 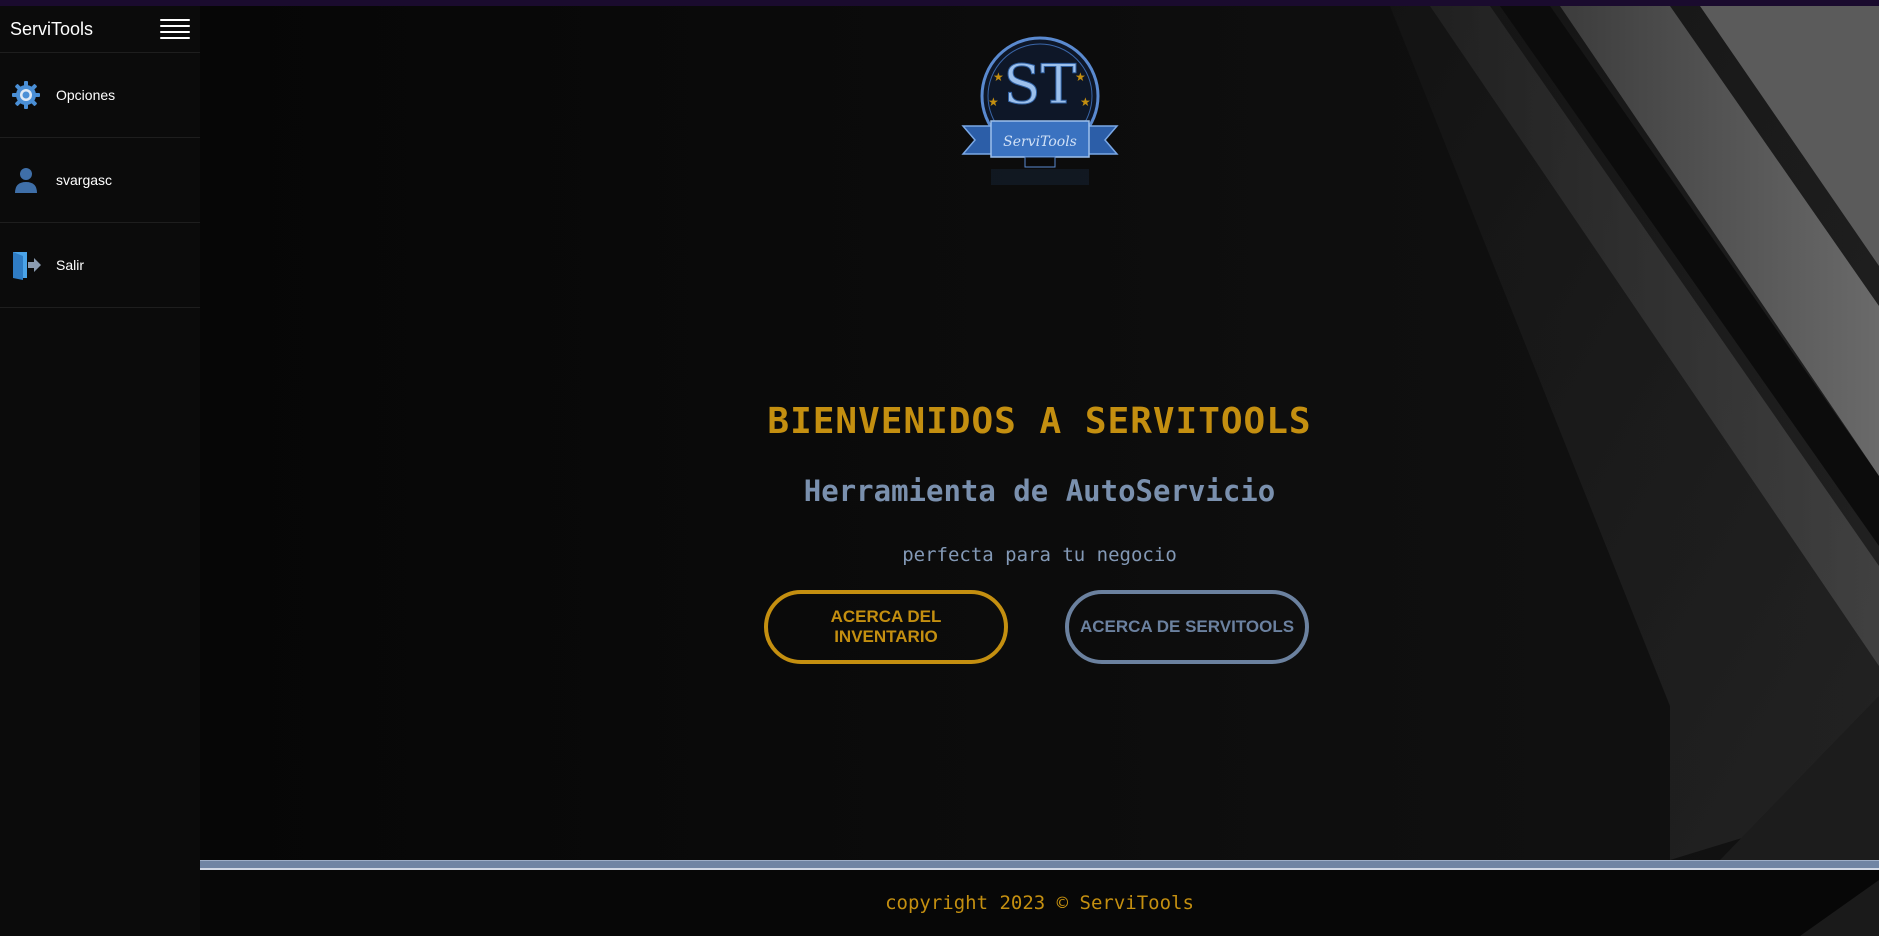 I want to click on sidebar-item-opciones: Opciones, so click(x=100, y=95).